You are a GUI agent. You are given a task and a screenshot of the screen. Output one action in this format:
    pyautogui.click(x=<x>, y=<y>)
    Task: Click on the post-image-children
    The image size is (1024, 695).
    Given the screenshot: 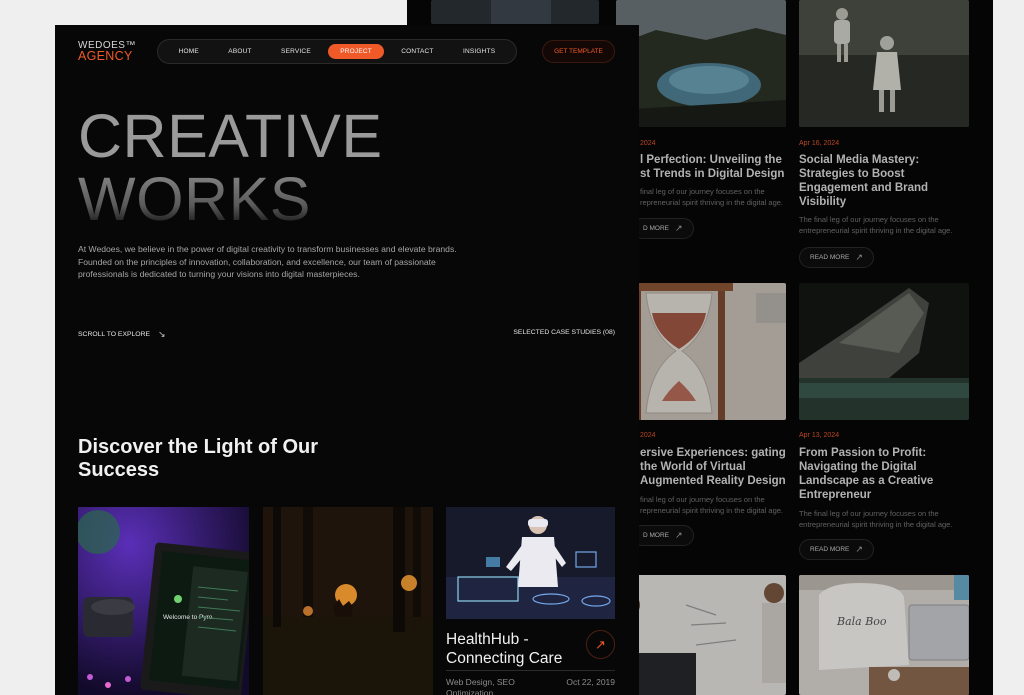 What is the action you would take?
    pyautogui.click(x=884, y=63)
    